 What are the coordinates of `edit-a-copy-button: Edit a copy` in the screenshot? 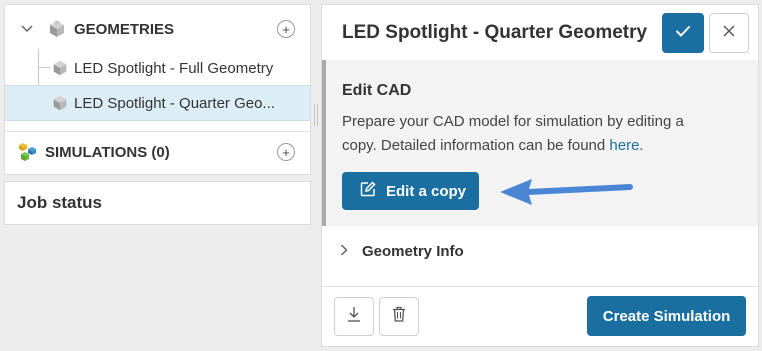 It's located at (410, 191).